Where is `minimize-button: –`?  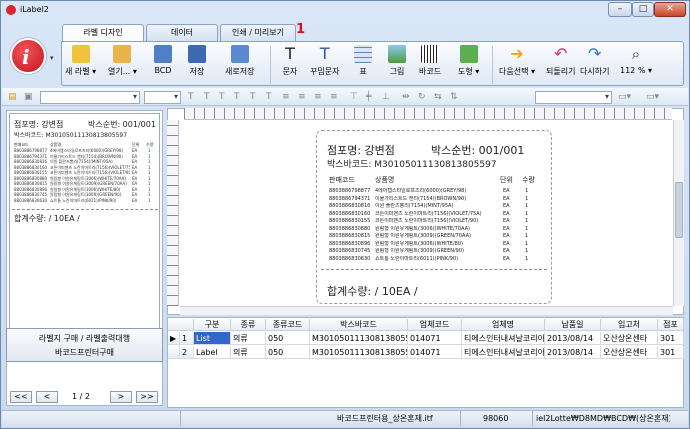
minimize-button: – is located at coordinates (620, 9).